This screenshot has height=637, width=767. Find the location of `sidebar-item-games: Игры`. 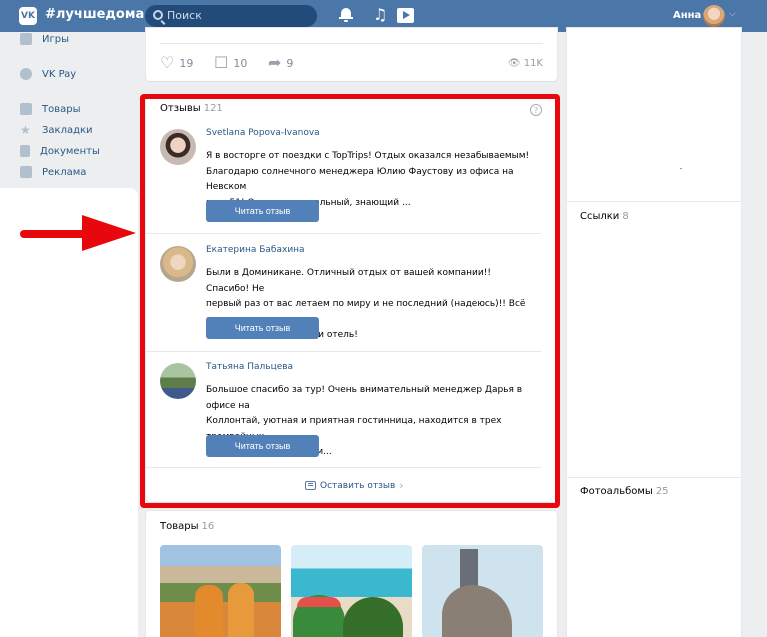

sidebar-item-games: Игры is located at coordinates (44, 39).